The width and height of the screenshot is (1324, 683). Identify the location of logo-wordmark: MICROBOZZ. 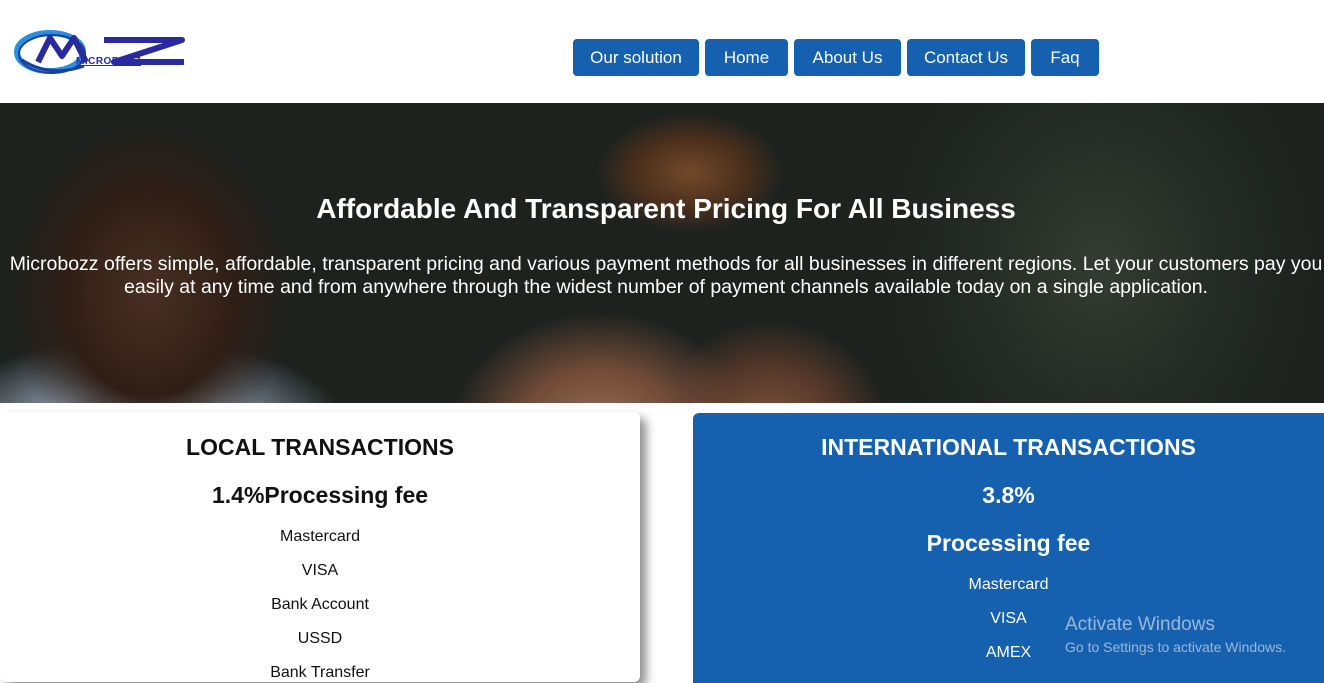
(109, 61).